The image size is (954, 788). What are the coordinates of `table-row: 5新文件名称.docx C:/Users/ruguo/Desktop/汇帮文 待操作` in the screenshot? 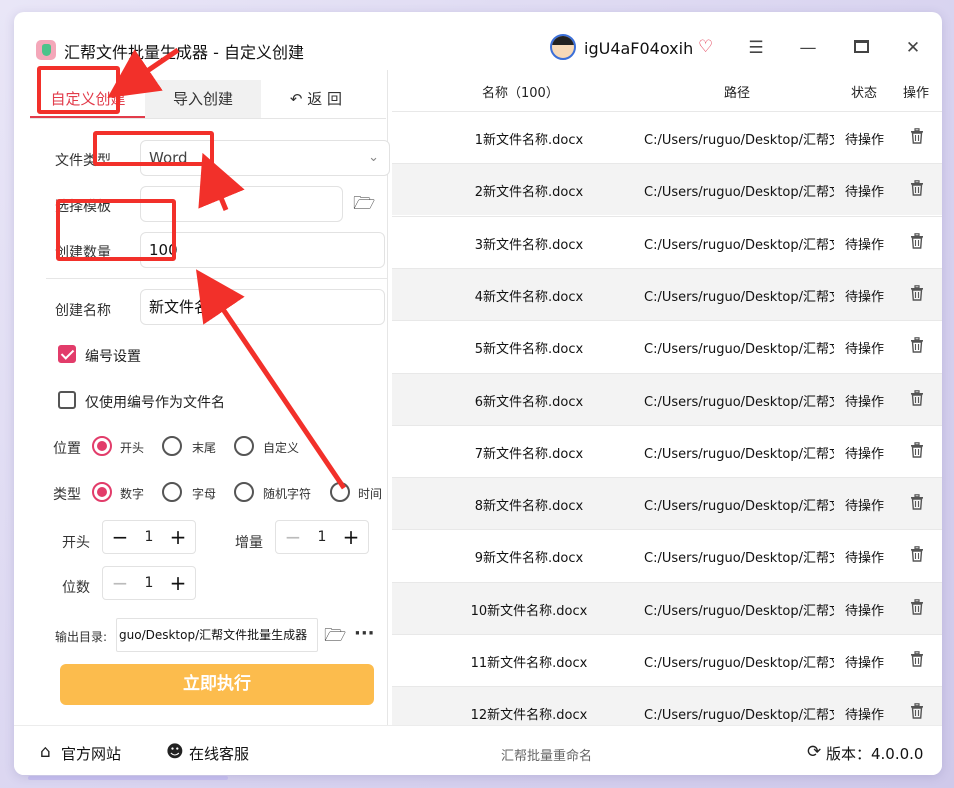 It's located at (667, 346).